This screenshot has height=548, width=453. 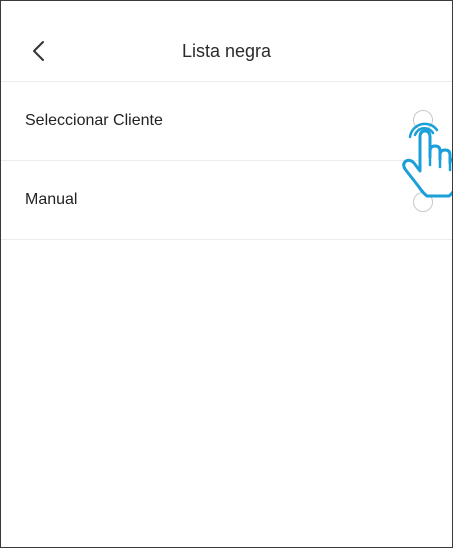 I want to click on radio-manual, so click(x=423, y=202).